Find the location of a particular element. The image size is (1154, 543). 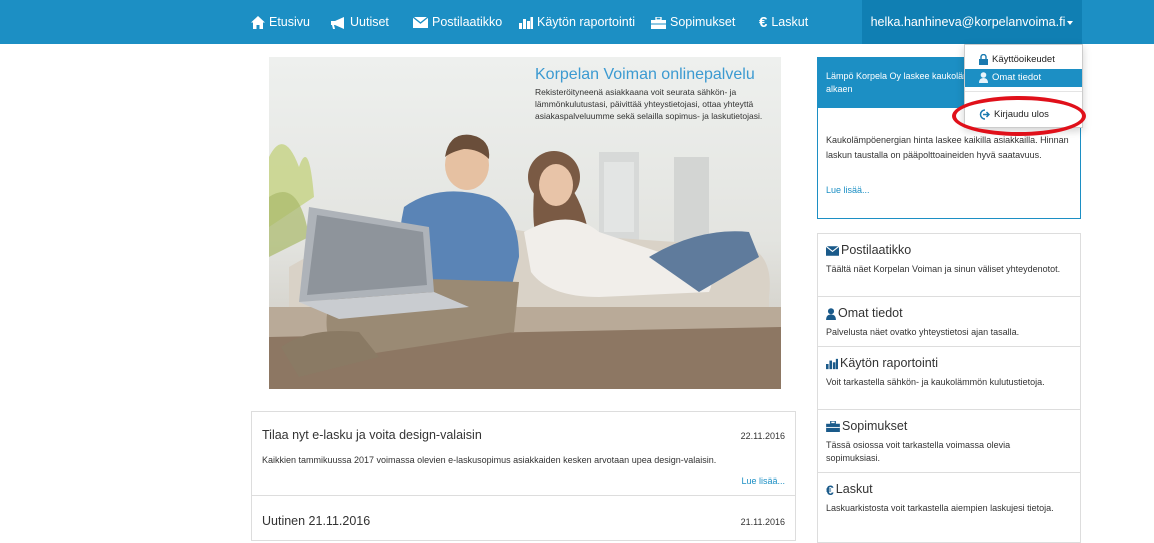

nav-laskut-label: Laskut is located at coordinates (790, 22).